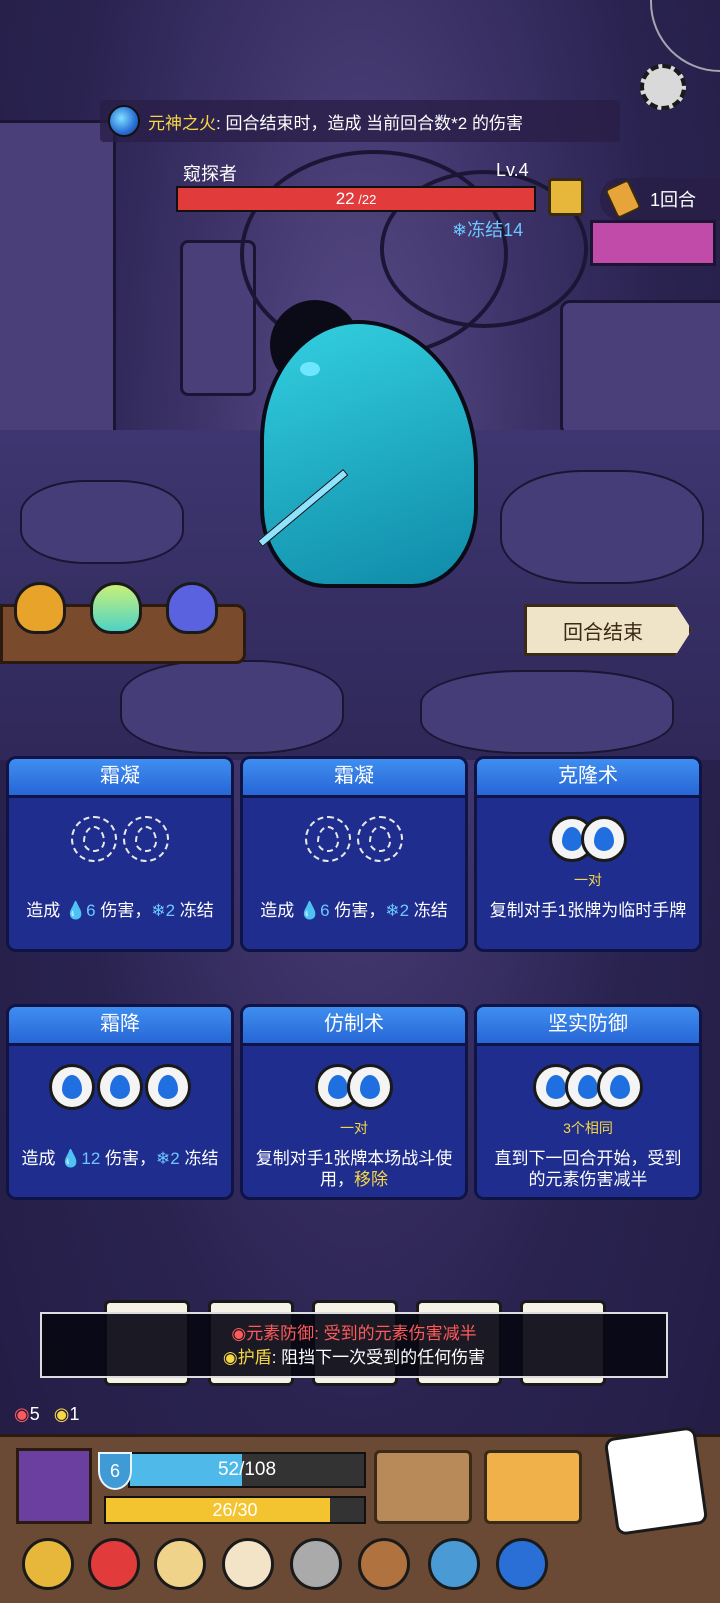 Image resolution: width=720 pixels, height=1603 pixels. What do you see at coordinates (116, 608) in the screenshot?
I see `potion-green-icon` at bounding box center [116, 608].